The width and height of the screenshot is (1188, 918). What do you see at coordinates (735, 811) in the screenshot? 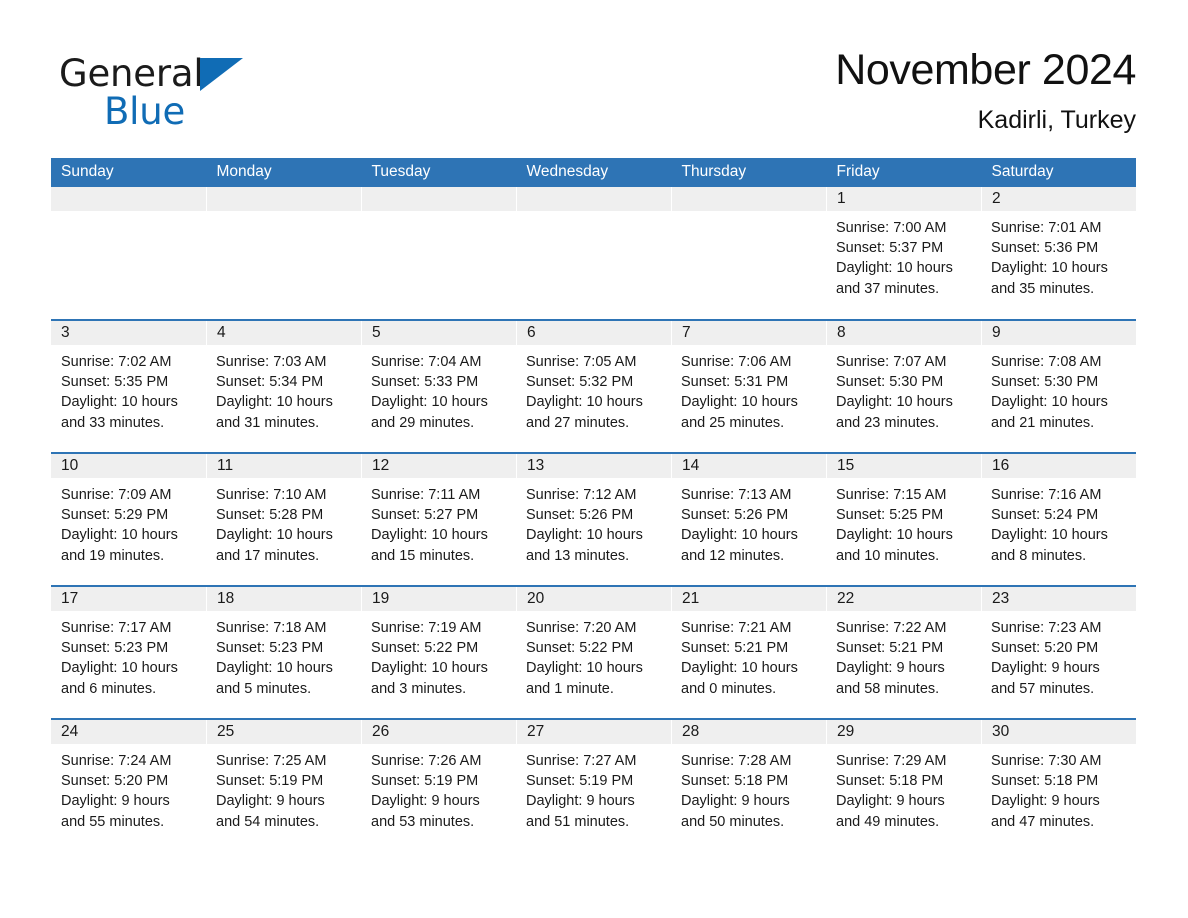
I see `daylight-text: Daylight: 9 hours and 50 minutes.` at bounding box center [735, 811].